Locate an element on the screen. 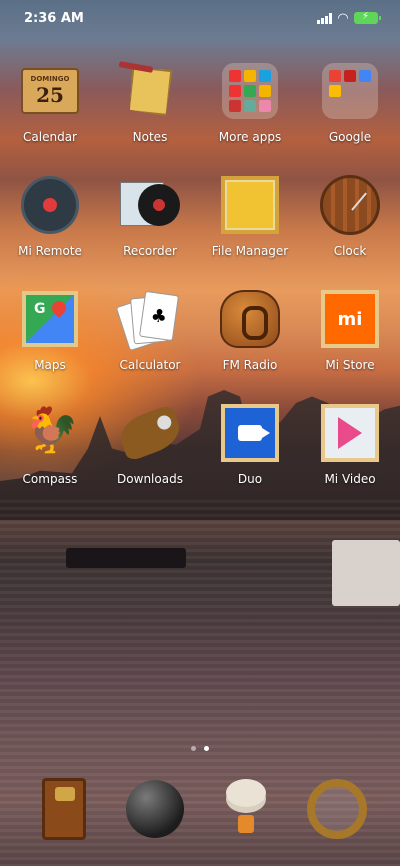 The image size is (400, 866). app-label: Notes is located at coordinates (150, 137).